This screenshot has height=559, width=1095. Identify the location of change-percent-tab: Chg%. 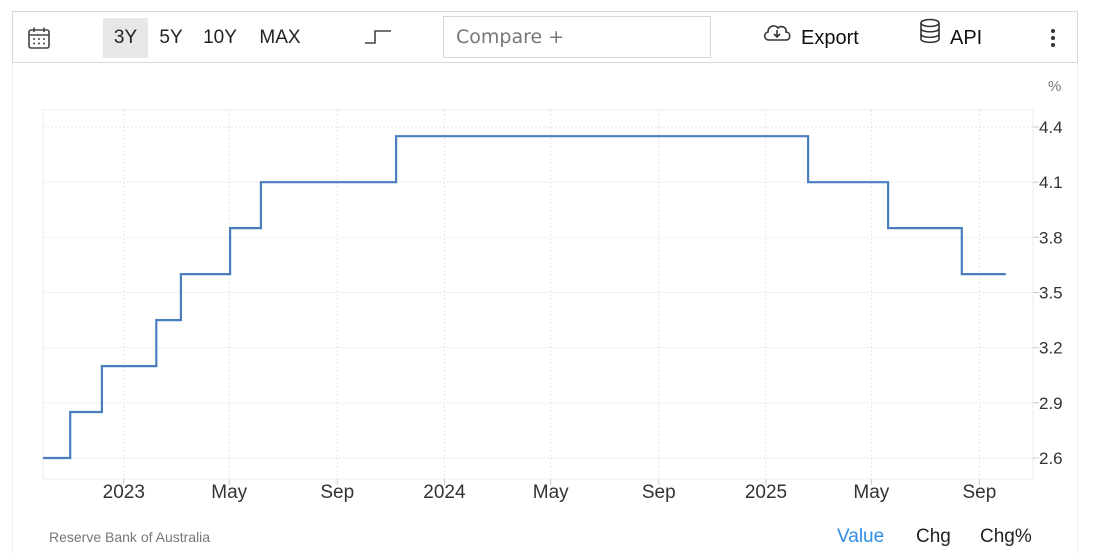
(1006, 537).